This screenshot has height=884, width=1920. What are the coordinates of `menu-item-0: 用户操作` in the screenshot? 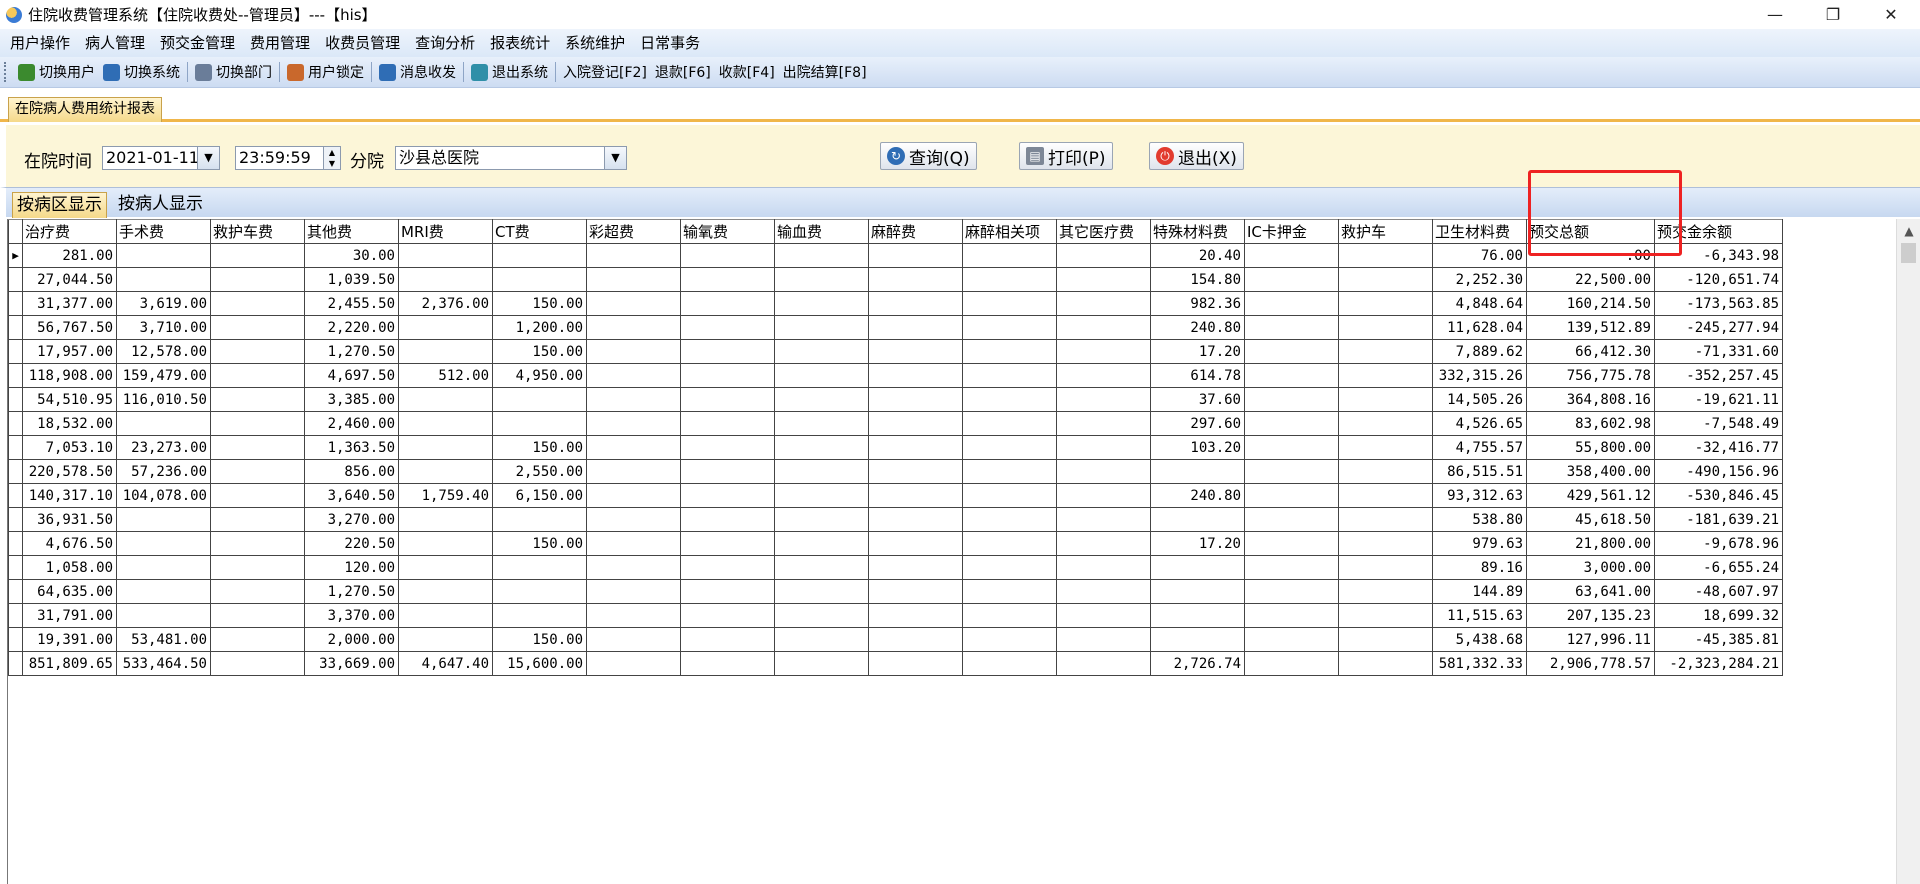 It's located at (41, 43).